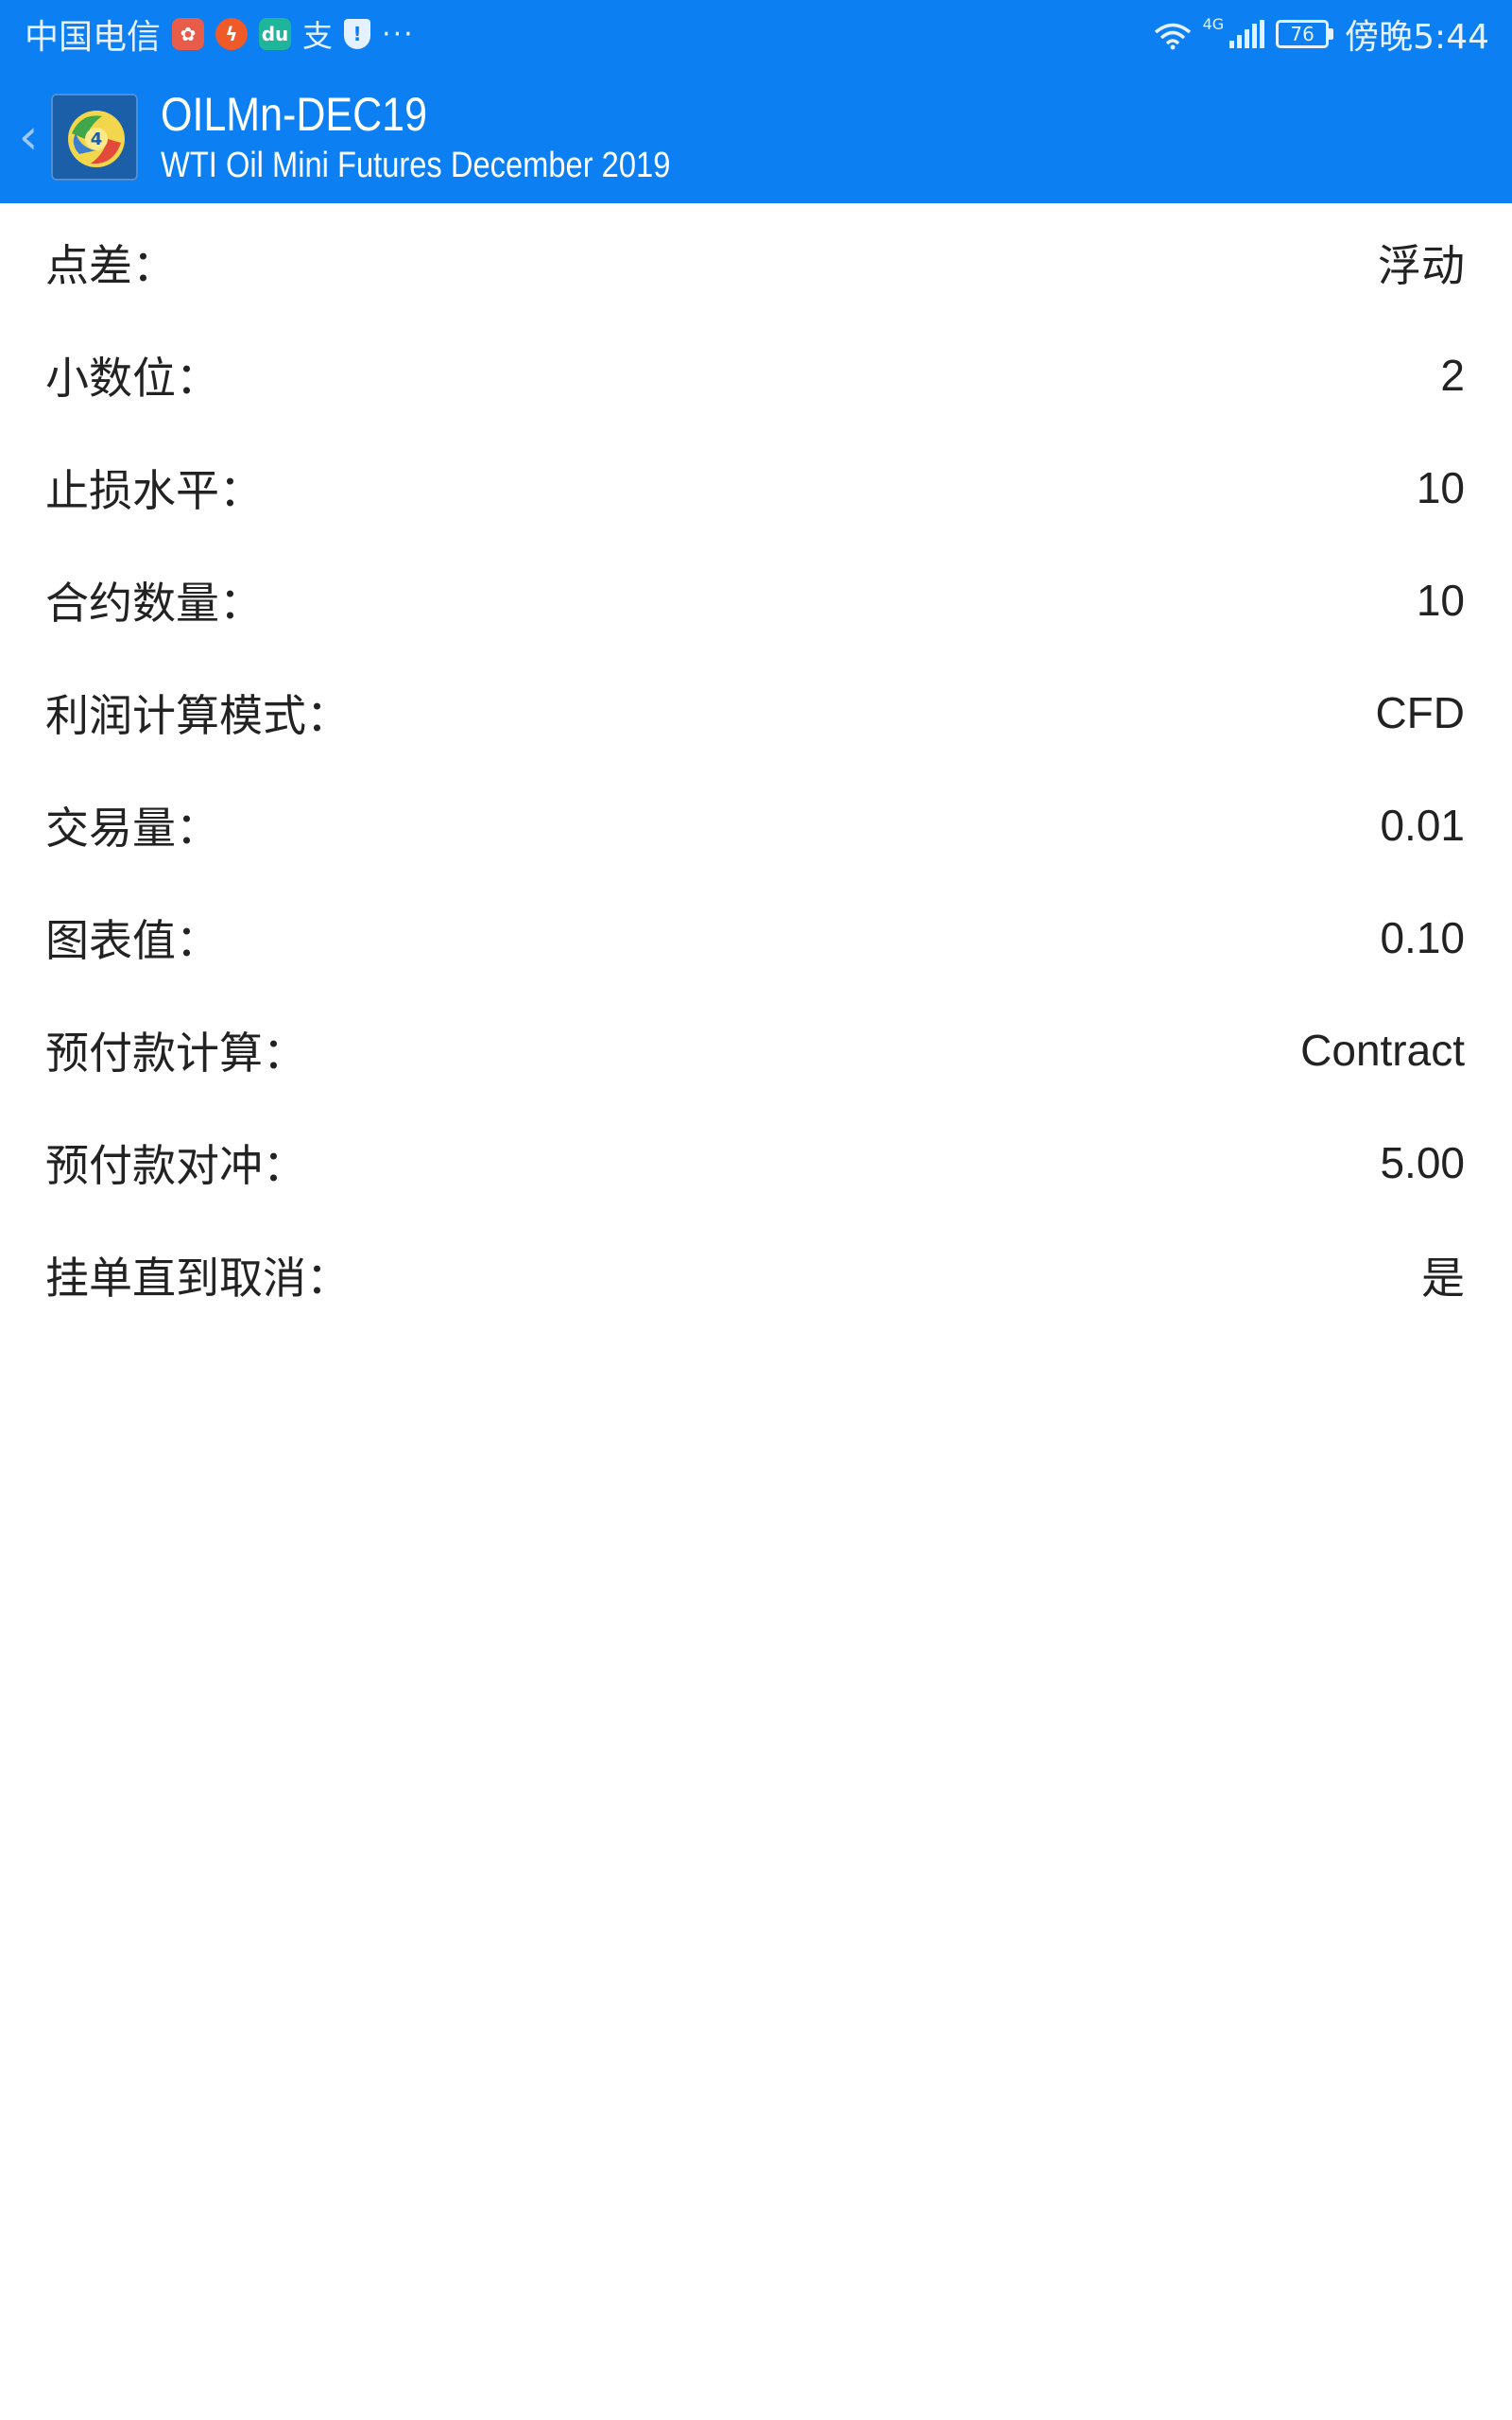  What do you see at coordinates (175, 1165) in the screenshot?
I see `spec-label: 预付款对冲：` at bounding box center [175, 1165].